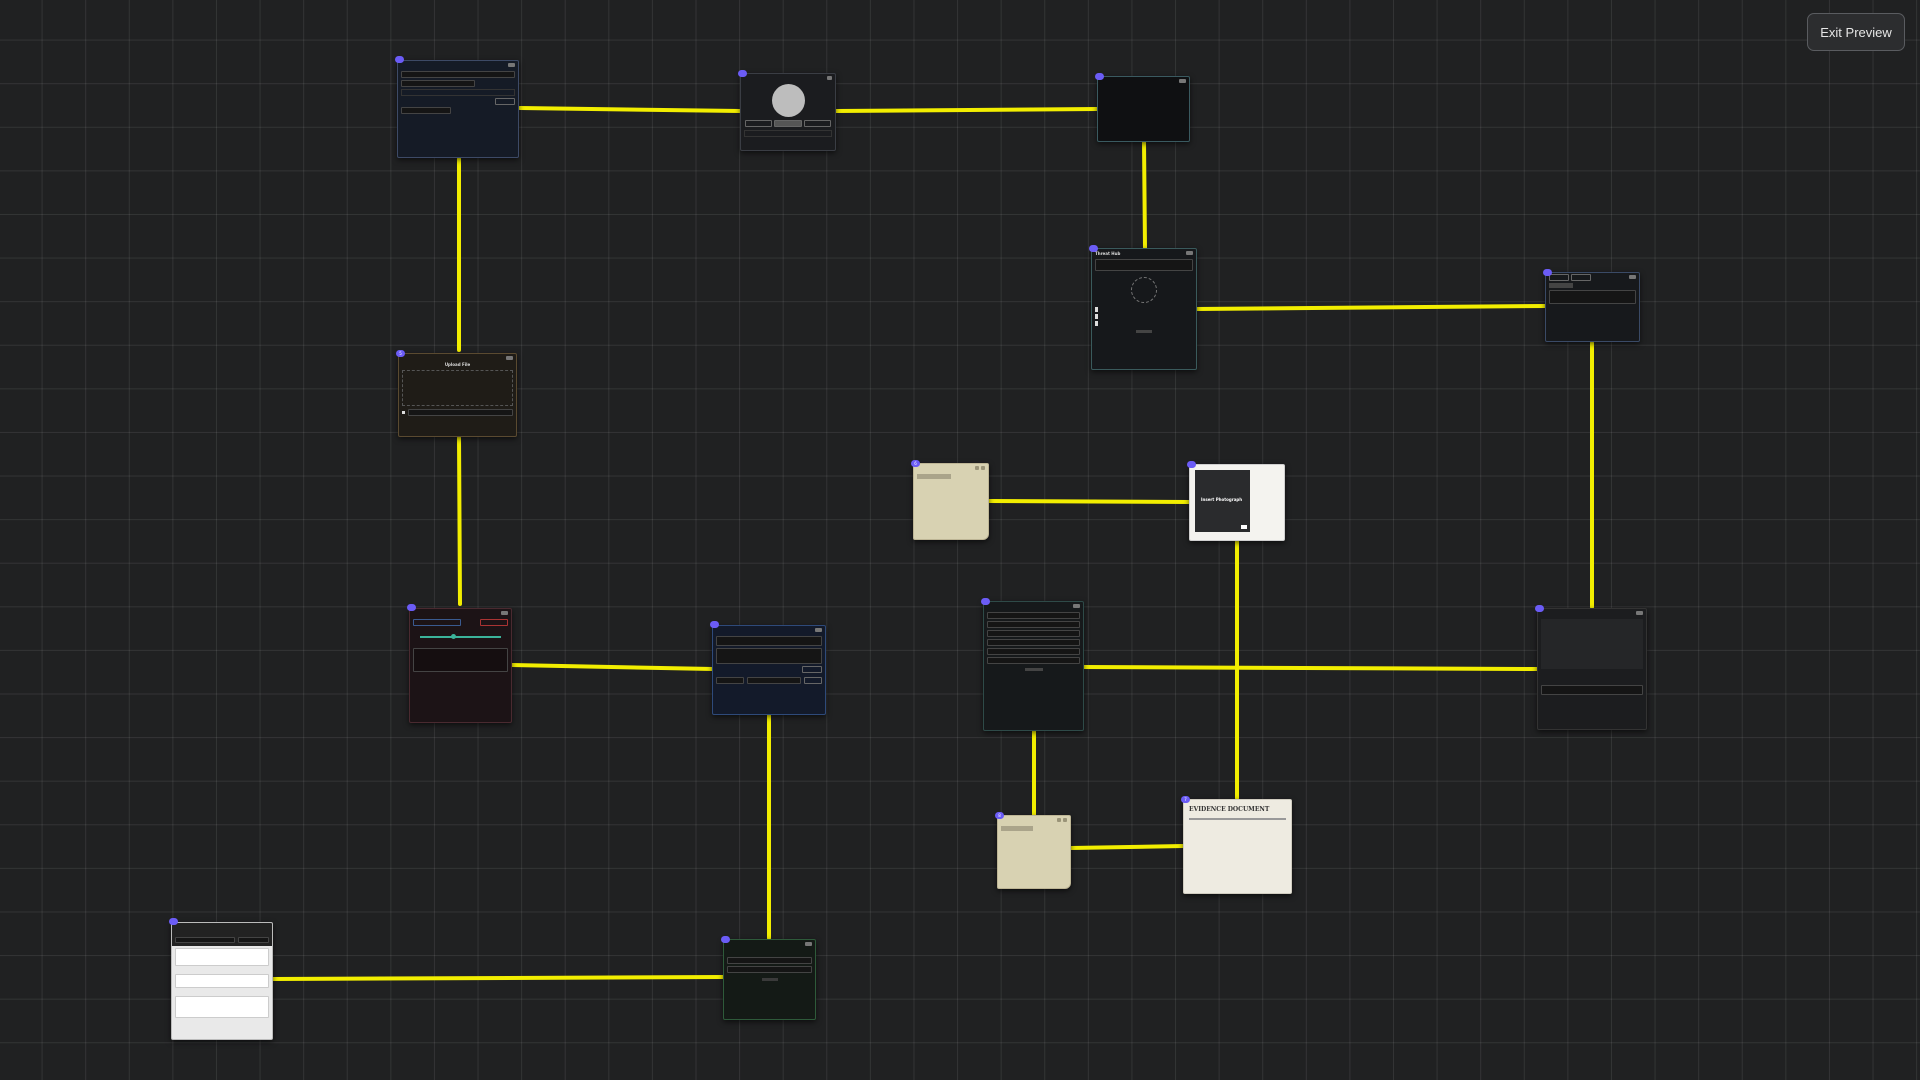 The width and height of the screenshot is (1920, 1080). I want to click on node-upload-file: Upload File, so click(457, 395).